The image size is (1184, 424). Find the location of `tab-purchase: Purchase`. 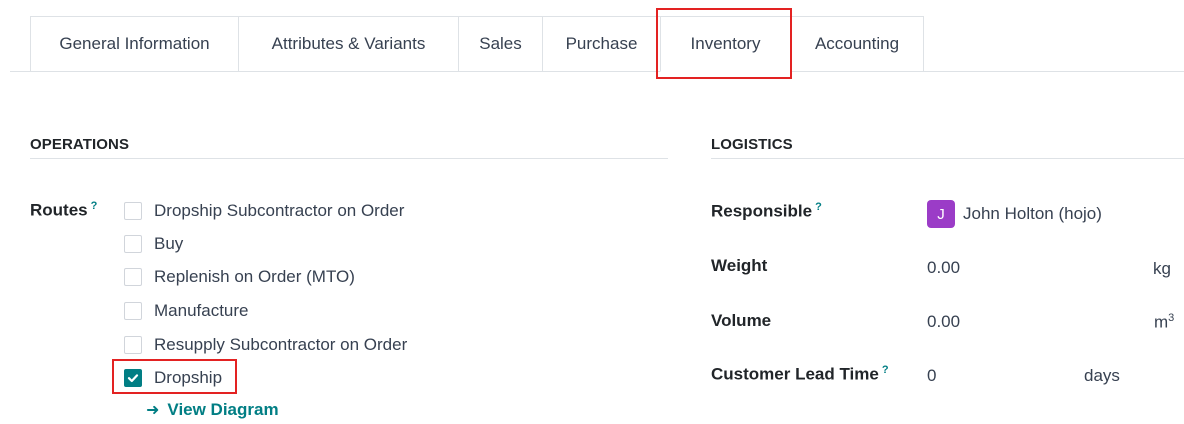

tab-purchase: Purchase is located at coordinates (601, 44).